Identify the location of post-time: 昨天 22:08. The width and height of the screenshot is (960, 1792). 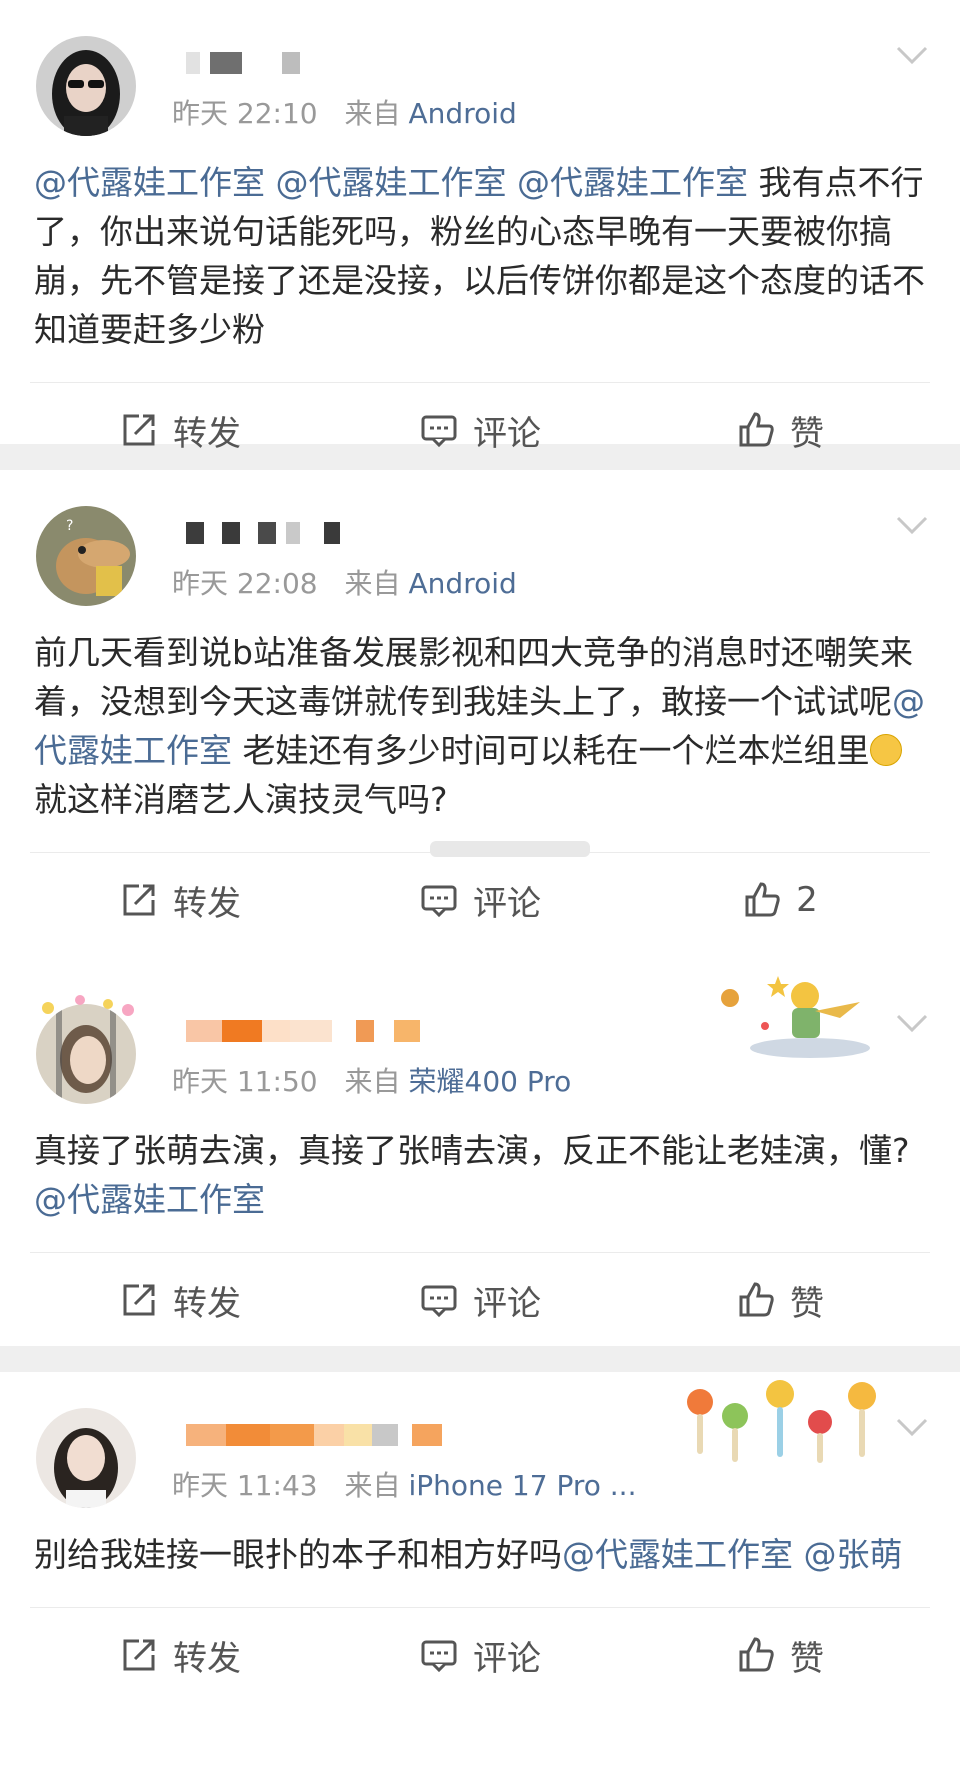
(245, 583).